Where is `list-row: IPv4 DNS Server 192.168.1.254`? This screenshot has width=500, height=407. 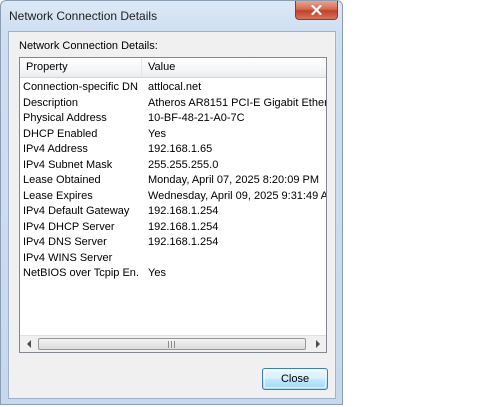 list-row: IPv4 DNS Server 192.168.1.254 is located at coordinates (173, 243).